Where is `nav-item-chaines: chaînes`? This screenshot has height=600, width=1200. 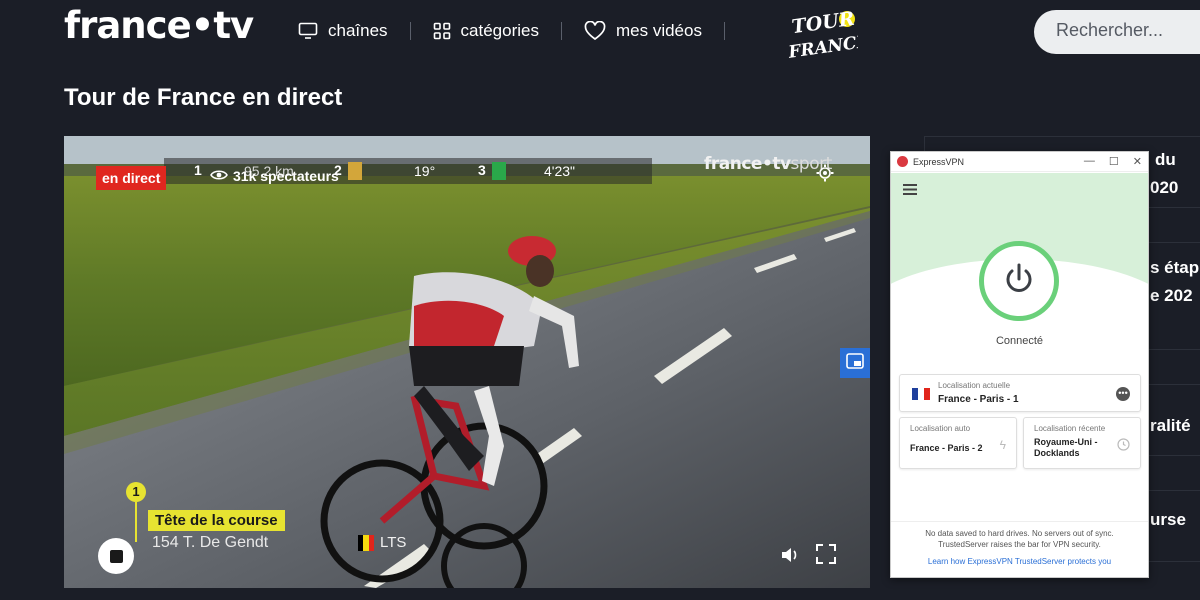
nav-item-chaines: chaînes is located at coordinates (343, 31).